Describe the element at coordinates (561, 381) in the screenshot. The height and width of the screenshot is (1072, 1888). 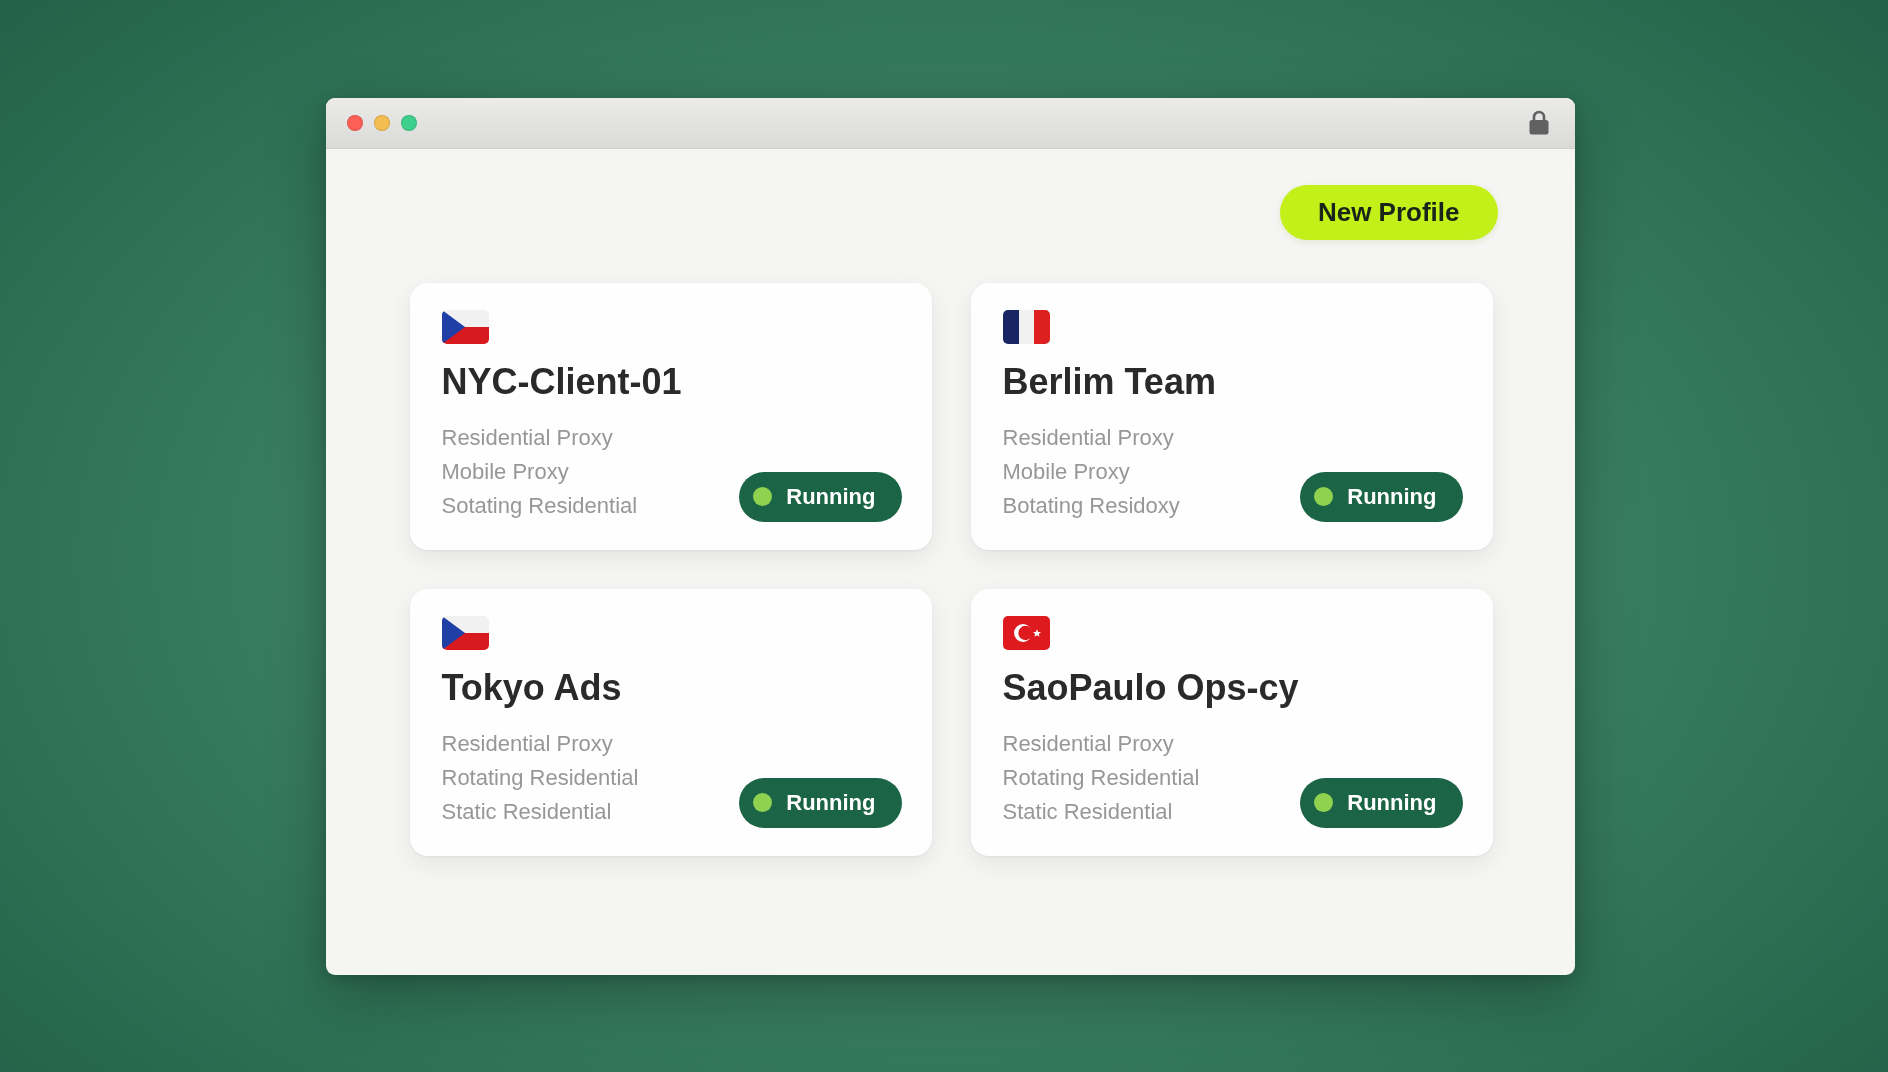
I see `profile-name: NYC-Client-01` at that location.